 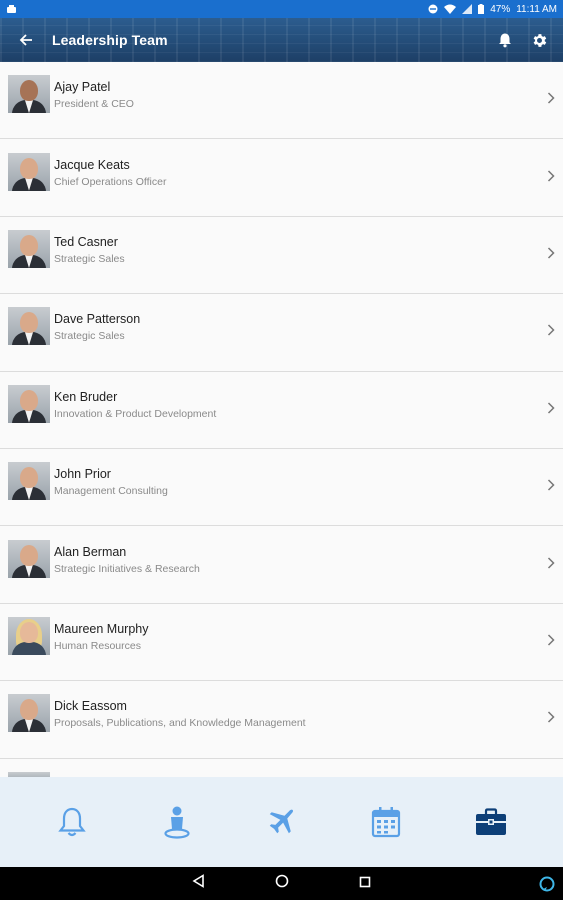 What do you see at coordinates (11, 9) in the screenshot?
I see `notification-icon` at bounding box center [11, 9].